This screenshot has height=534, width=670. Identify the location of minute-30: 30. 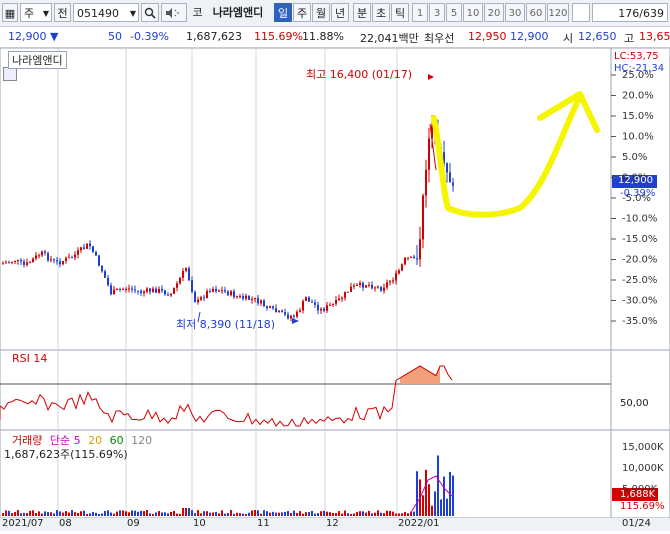
(515, 12).